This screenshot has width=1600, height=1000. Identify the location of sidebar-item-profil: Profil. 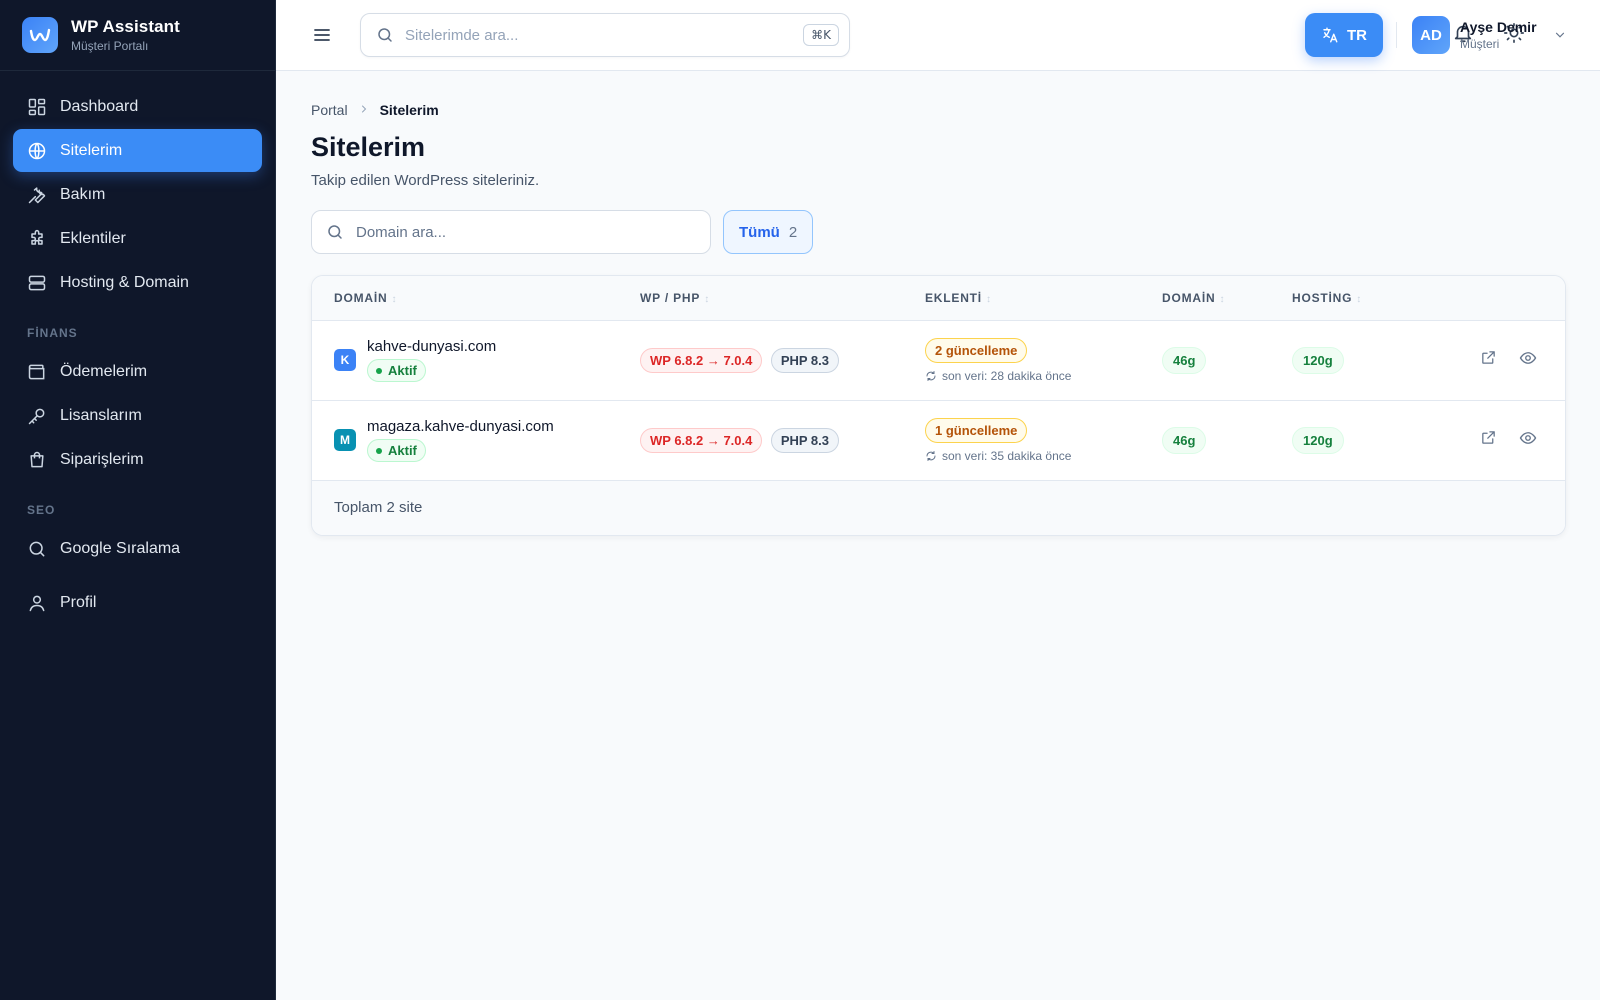
(137, 602).